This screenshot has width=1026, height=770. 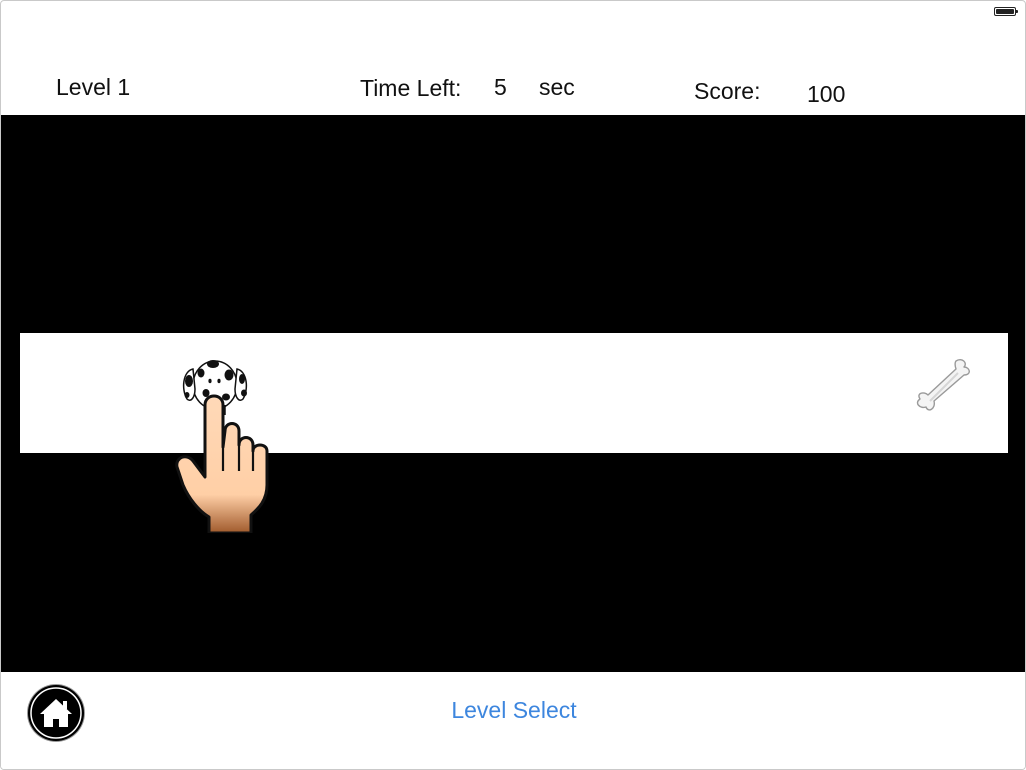 What do you see at coordinates (826, 94) in the screenshot?
I see `score-value: 100` at bounding box center [826, 94].